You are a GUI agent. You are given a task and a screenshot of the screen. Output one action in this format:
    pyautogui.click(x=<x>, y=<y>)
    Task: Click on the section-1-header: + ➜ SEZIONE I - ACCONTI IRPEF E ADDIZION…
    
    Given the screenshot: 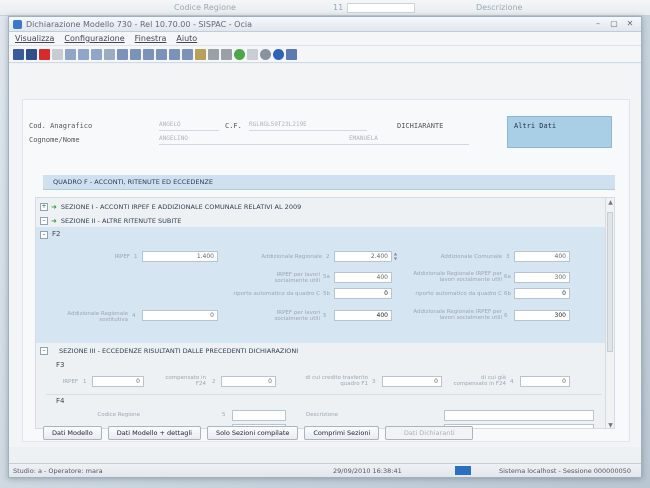 What is the action you would take?
    pyautogui.click(x=321, y=206)
    